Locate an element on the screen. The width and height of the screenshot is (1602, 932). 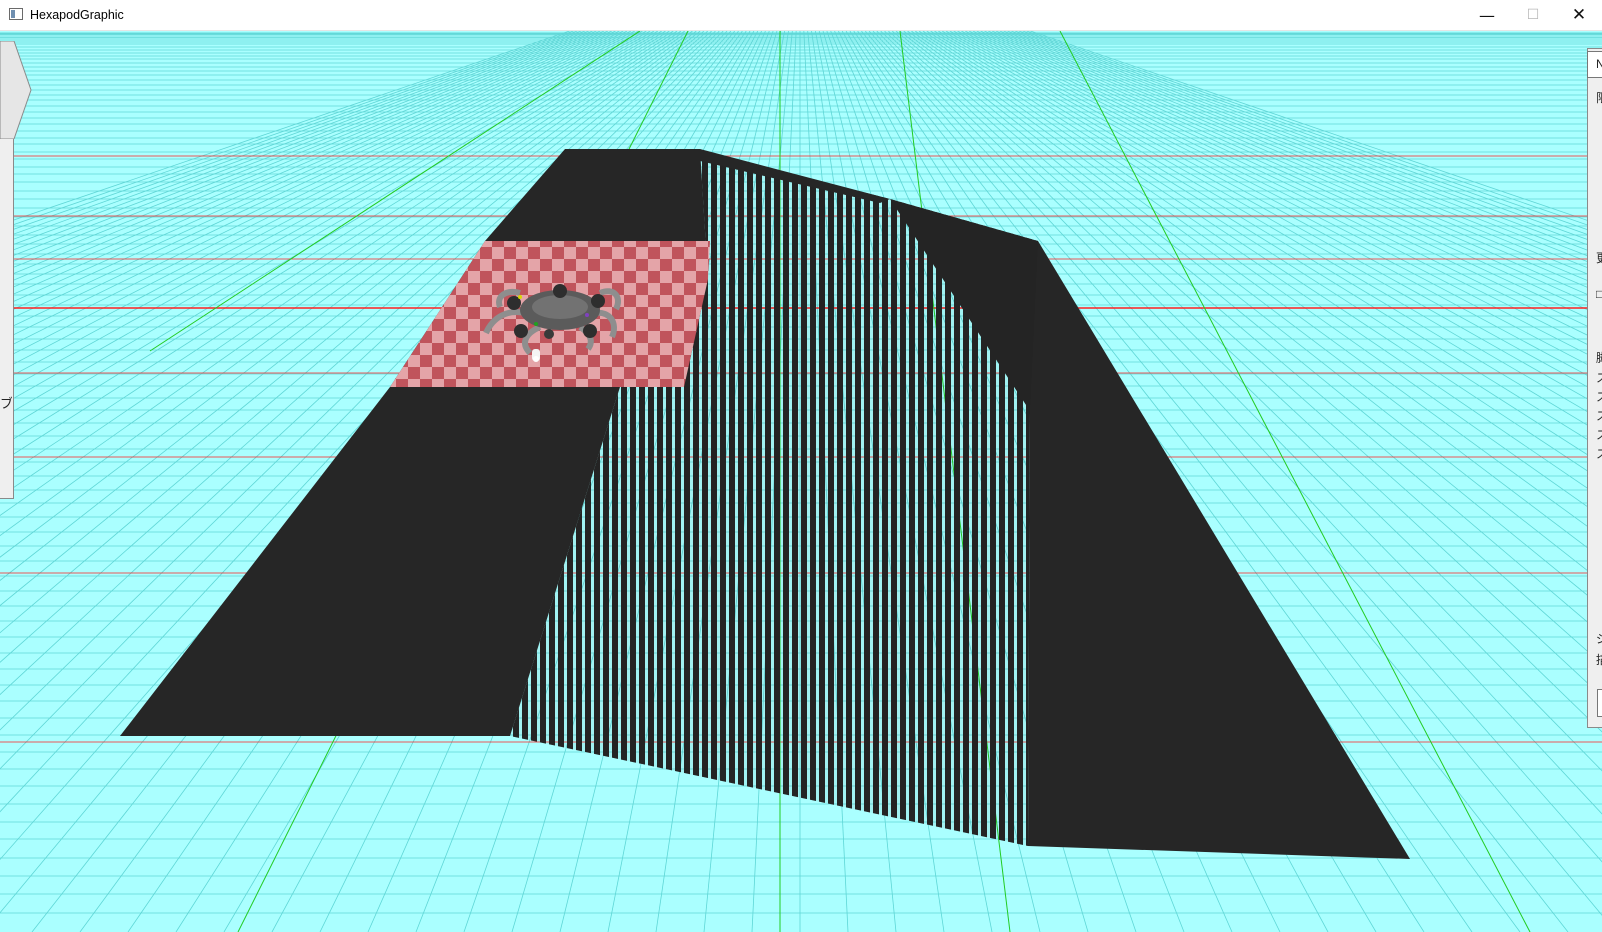
minimize-button: — is located at coordinates (1487, 15).